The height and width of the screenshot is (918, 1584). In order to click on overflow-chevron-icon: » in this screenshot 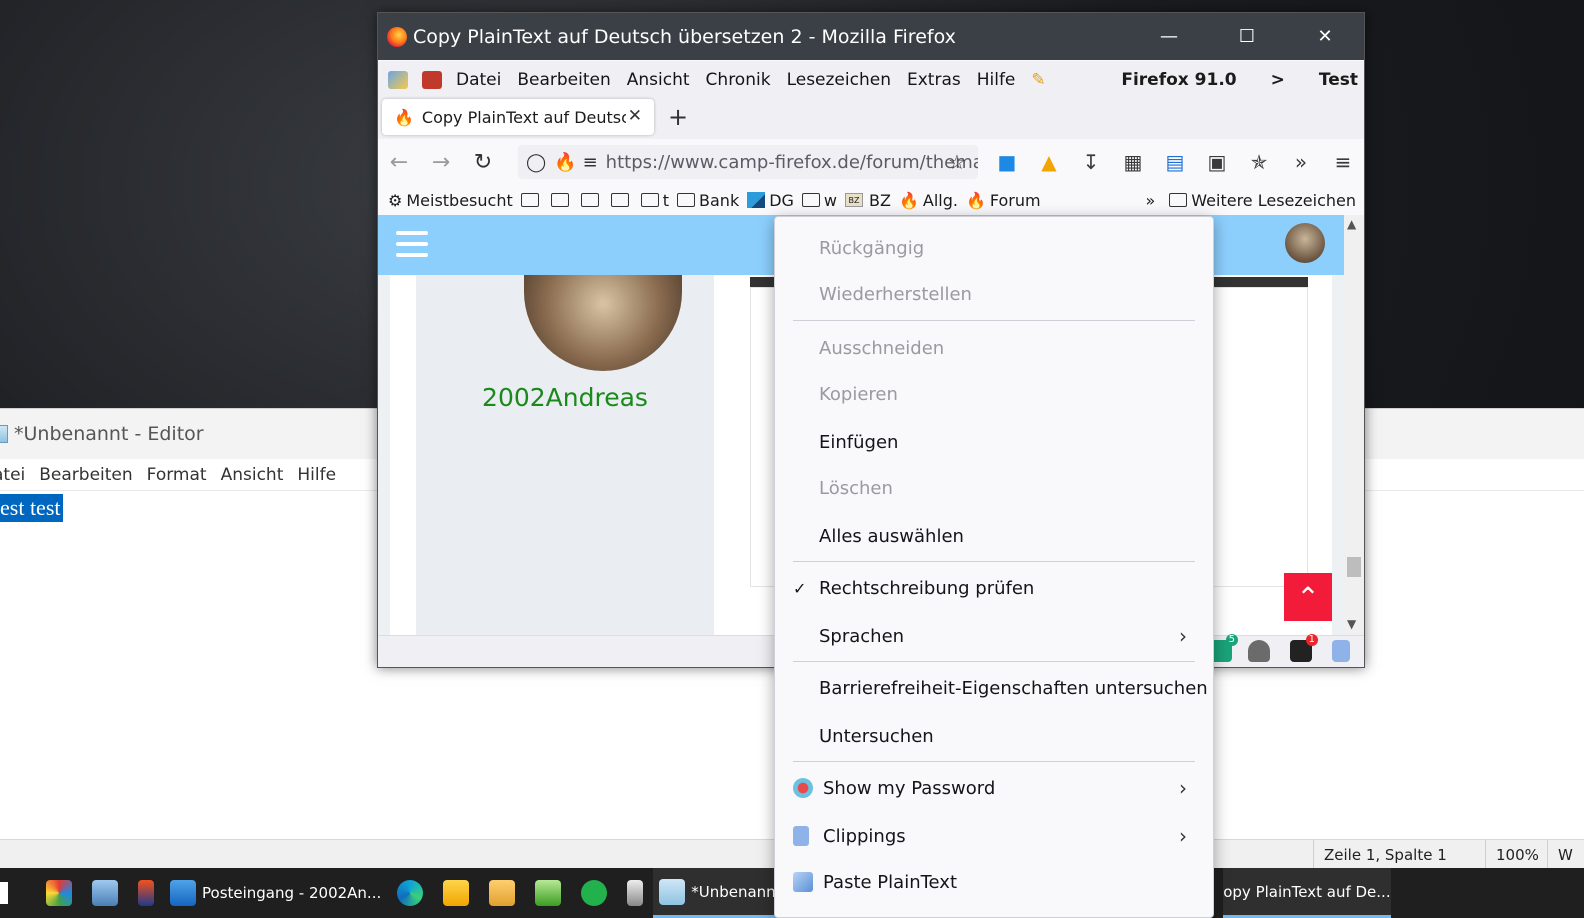, I will do `click(1301, 162)`.